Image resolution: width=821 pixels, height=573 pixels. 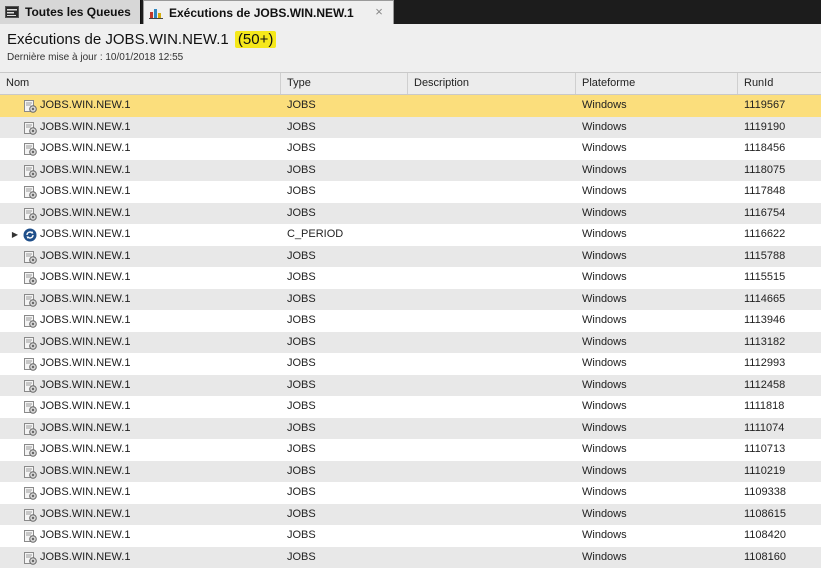 What do you see at coordinates (779, 83) in the screenshot?
I see `column-header-runid: RunId` at bounding box center [779, 83].